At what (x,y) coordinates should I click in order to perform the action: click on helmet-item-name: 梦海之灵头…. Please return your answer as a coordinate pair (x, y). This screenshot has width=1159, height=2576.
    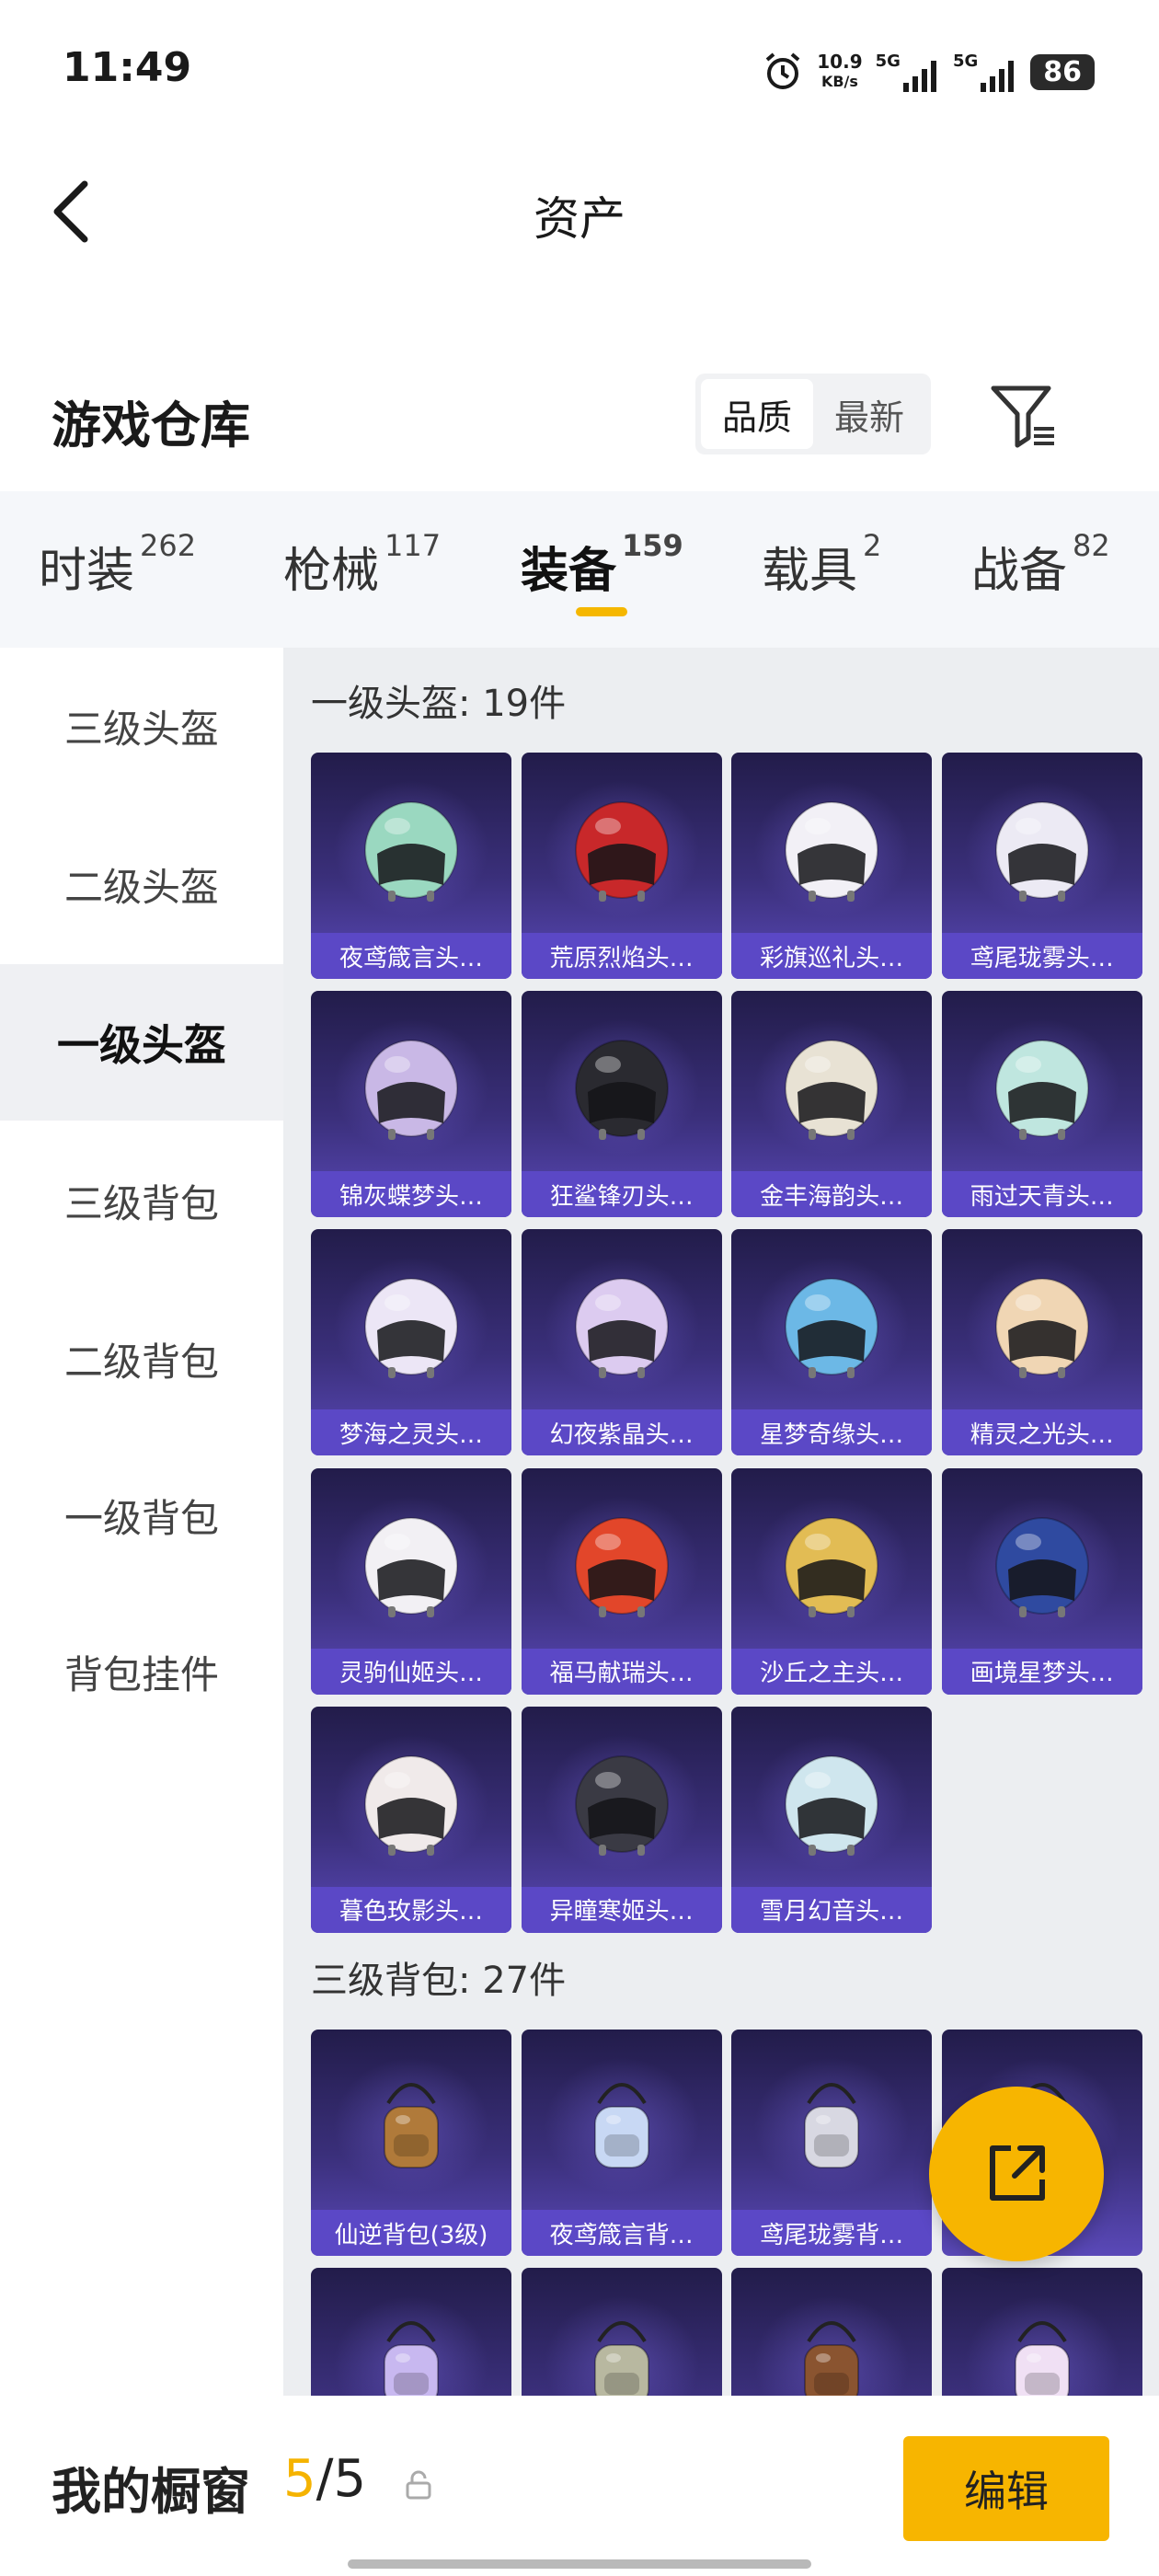
    Looking at the image, I should click on (411, 1432).